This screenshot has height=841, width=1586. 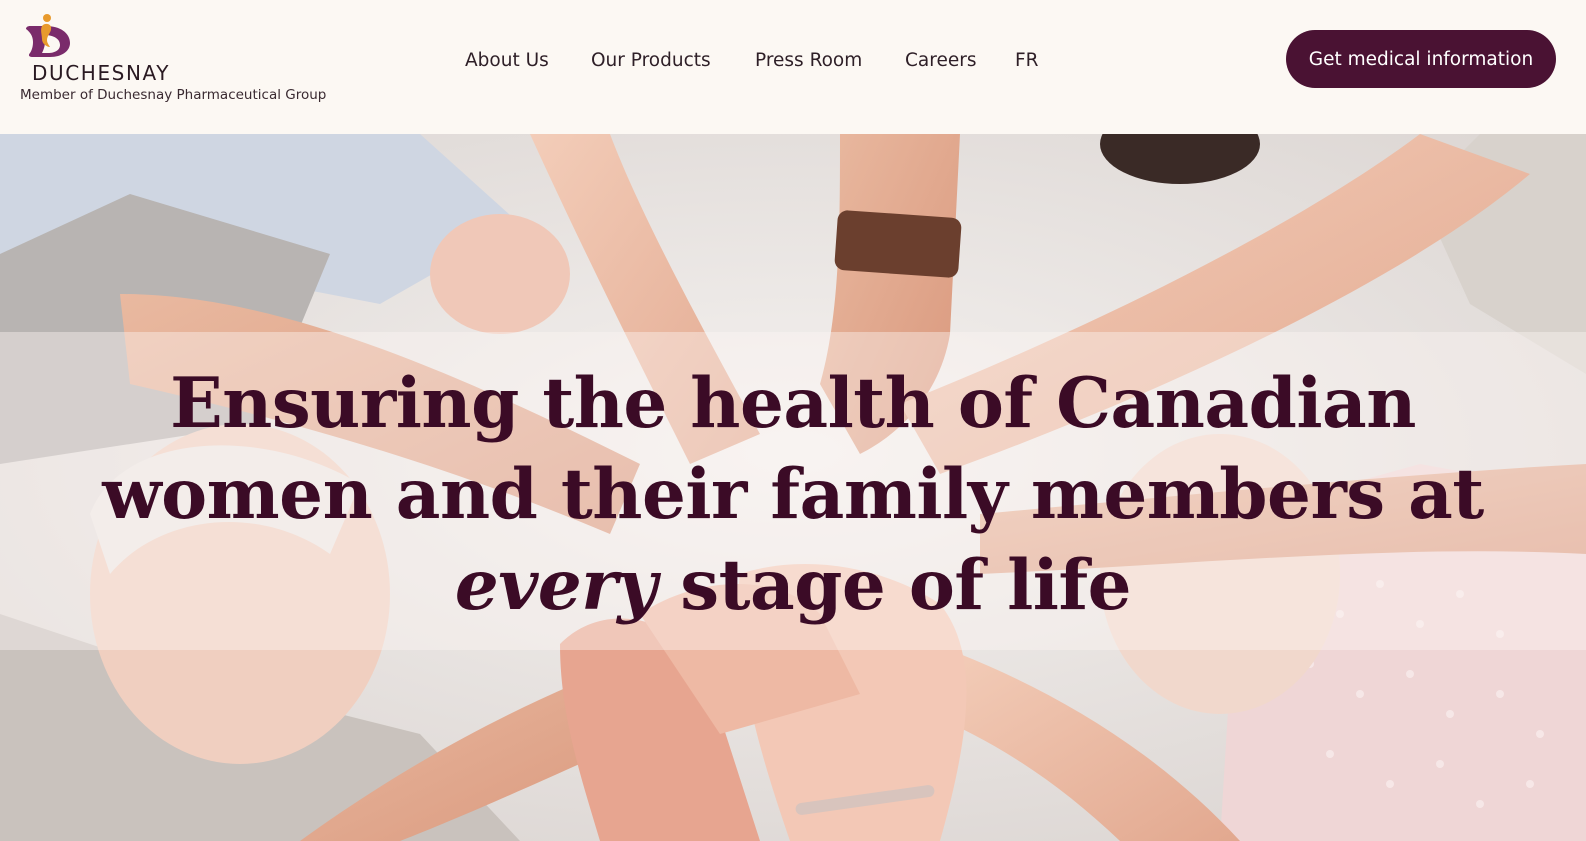 I want to click on hero-headline-emphasis: every, so click(x=555, y=585).